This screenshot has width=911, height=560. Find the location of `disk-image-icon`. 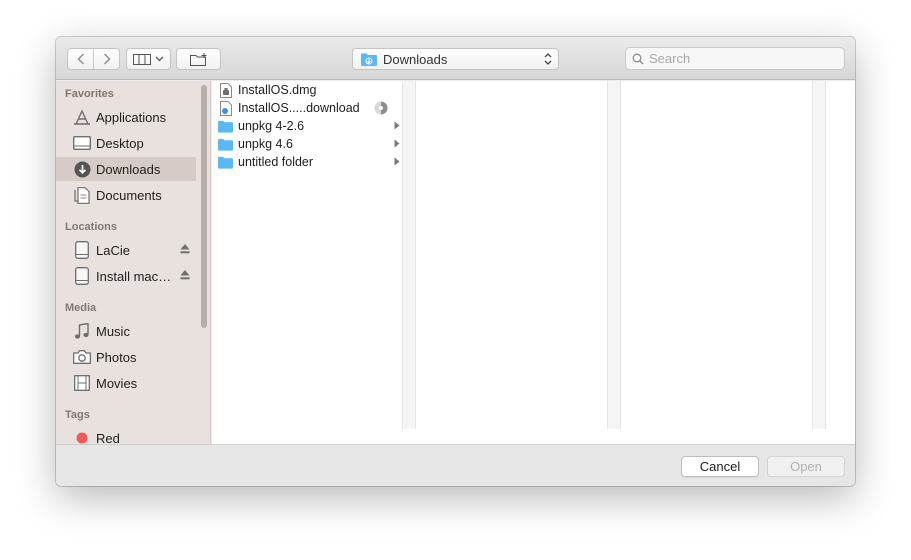

disk-image-icon is located at coordinates (225, 90).